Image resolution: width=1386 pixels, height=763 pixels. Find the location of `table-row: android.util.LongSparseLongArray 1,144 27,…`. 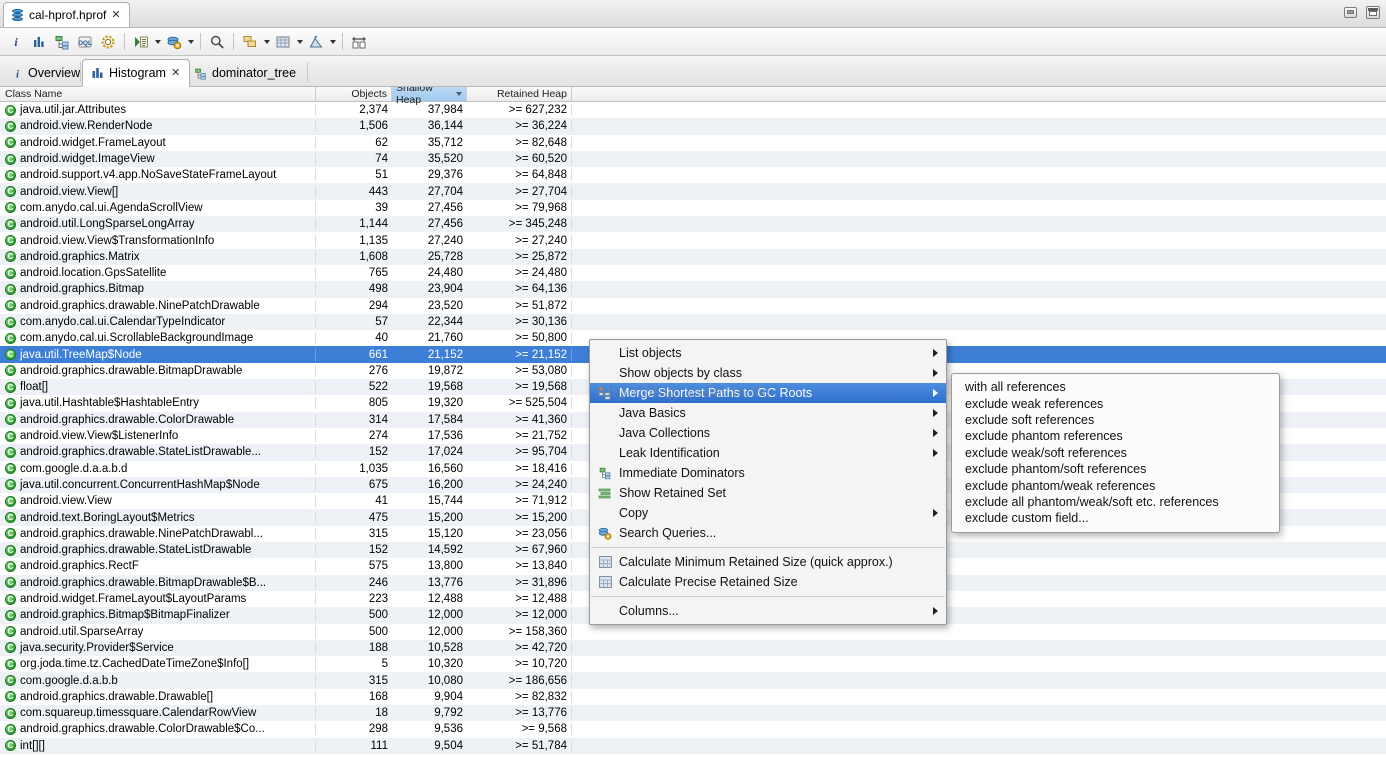

table-row: android.util.LongSparseLongArray 1,144 27,… is located at coordinates (693, 224).